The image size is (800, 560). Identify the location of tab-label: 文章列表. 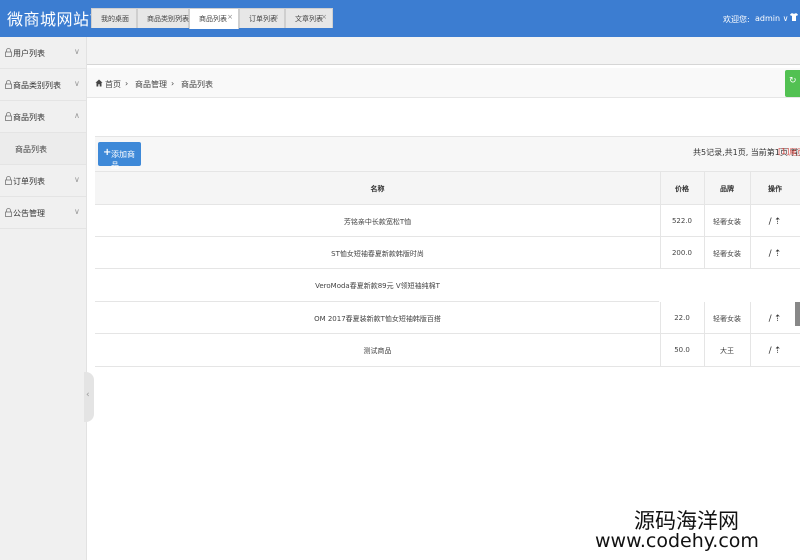
(309, 19).